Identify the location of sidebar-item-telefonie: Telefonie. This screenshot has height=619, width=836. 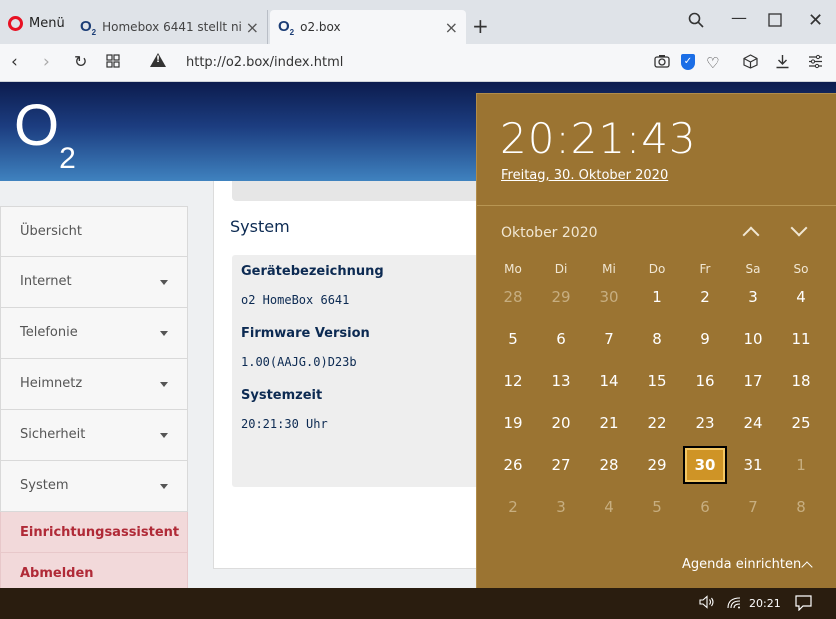
(94, 333).